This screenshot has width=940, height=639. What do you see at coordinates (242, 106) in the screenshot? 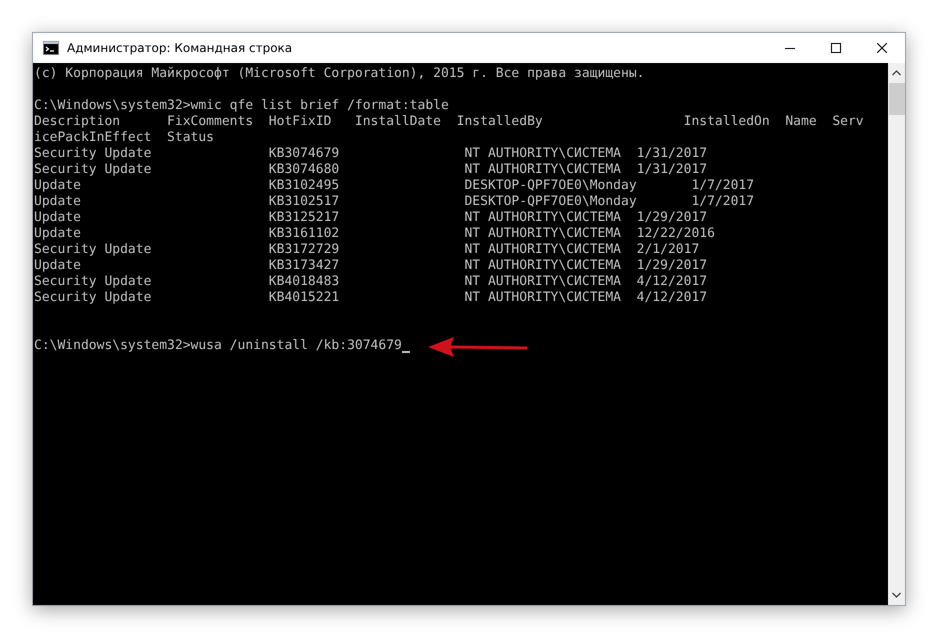
I see `console-command: C:\Windows\system32>wmic qfe list brief /format:table` at bounding box center [242, 106].